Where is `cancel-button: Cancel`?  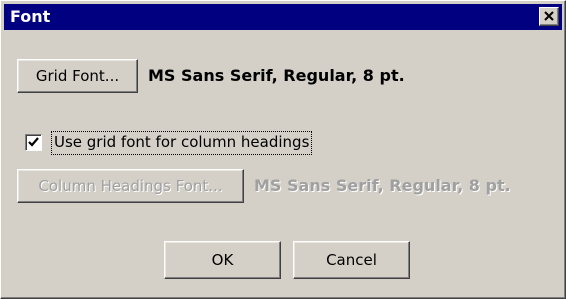
cancel-button: Cancel is located at coordinates (351, 260).